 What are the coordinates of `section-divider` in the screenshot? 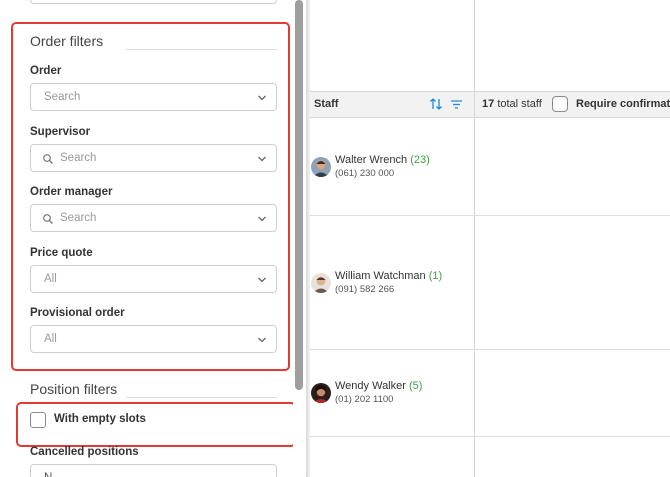 It's located at (201, 397).